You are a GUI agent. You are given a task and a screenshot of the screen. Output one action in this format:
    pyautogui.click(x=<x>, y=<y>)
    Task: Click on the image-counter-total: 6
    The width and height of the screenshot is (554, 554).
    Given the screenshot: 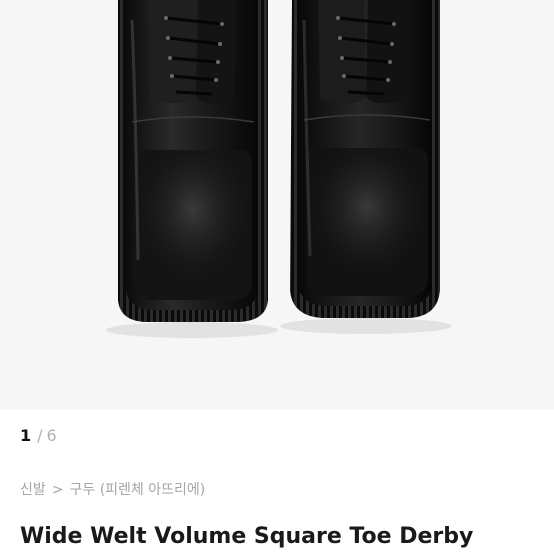 What is the action you would take?
    pyautogui.click(x=51, y=435)
    